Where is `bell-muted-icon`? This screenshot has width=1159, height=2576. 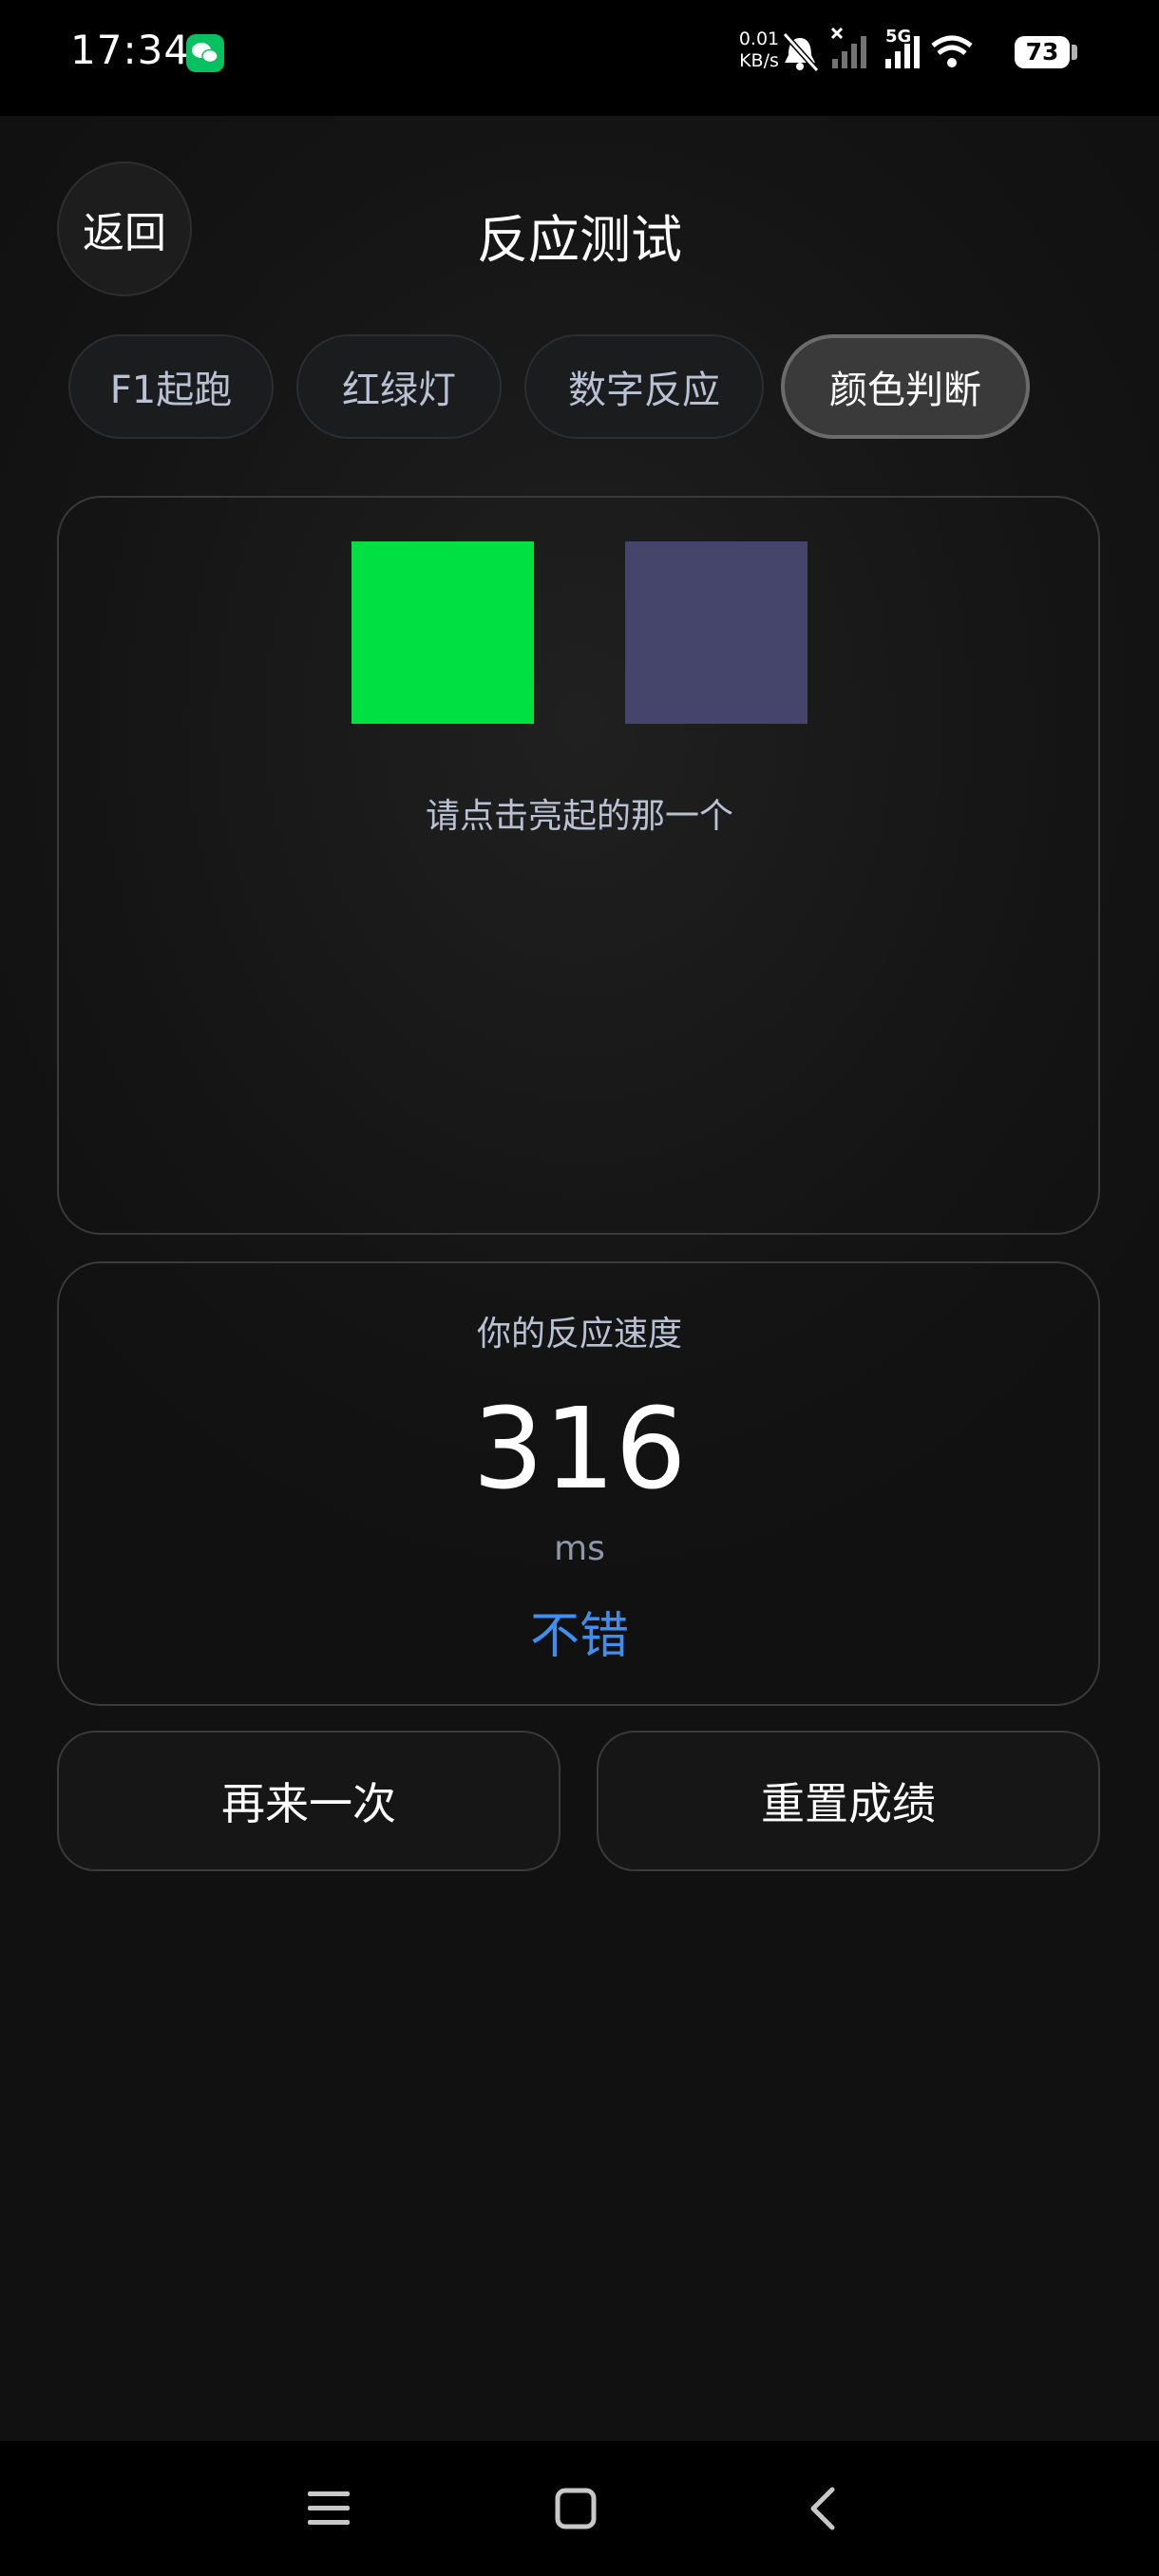
bell-muted-icon is located at coordinates (801, 52).